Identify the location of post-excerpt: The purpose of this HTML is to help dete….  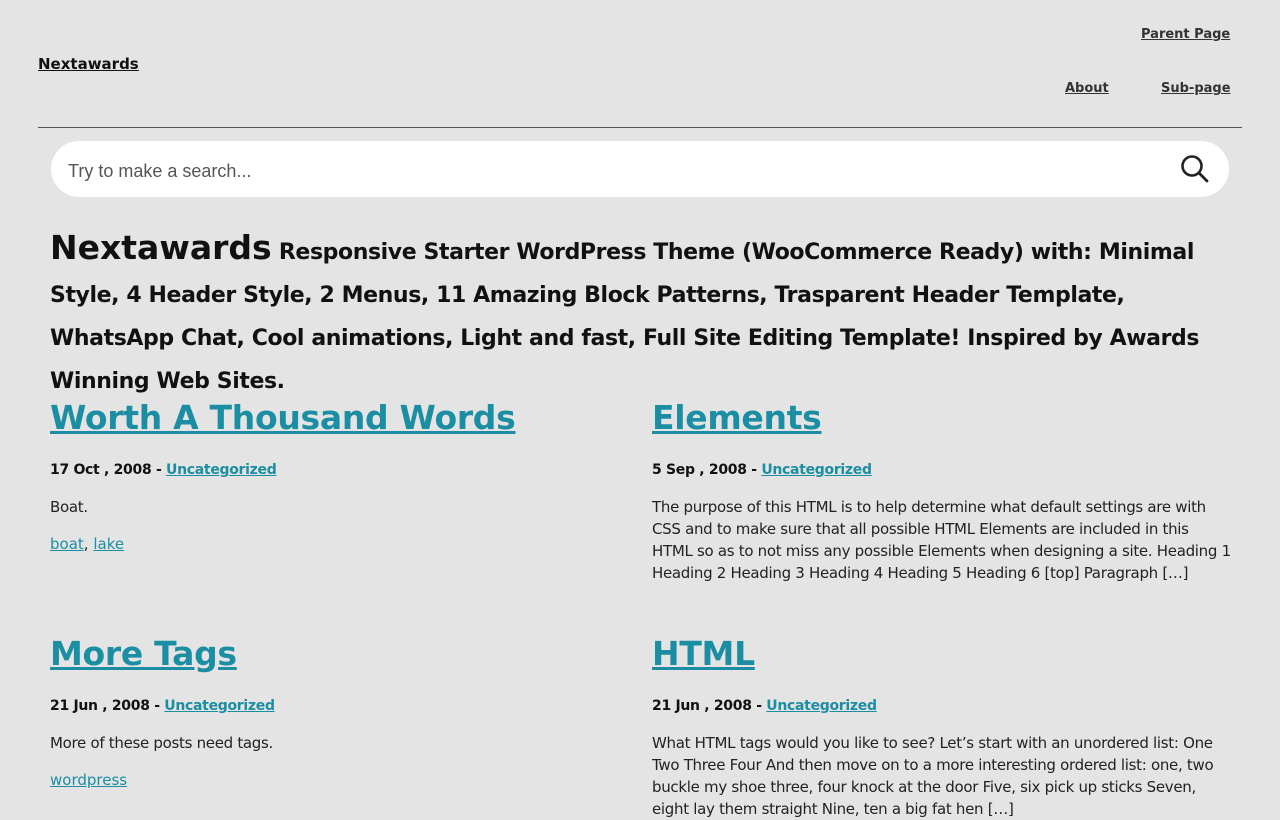
(941, 540).